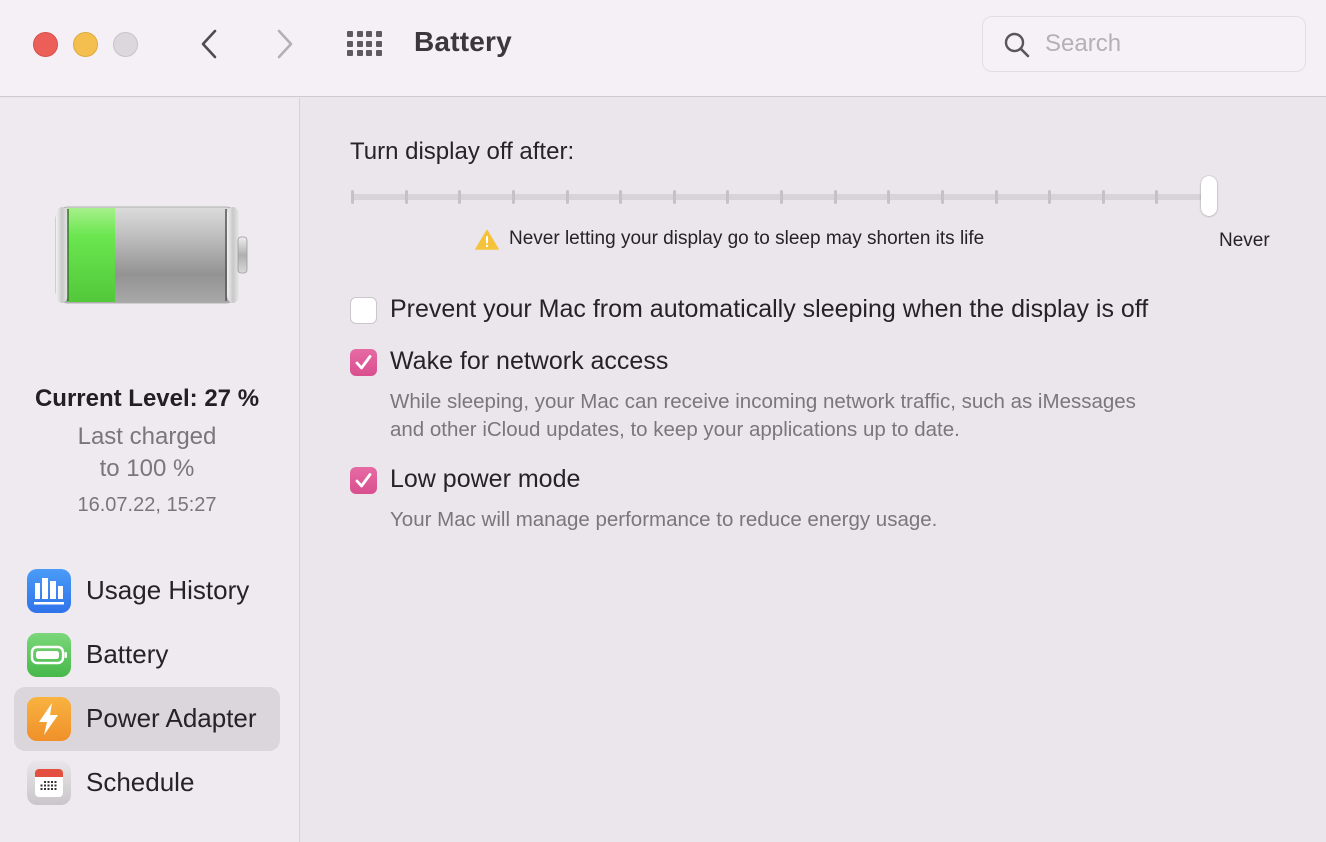  Describe the element at coordinates (49, 591) in the screenshot. I see `usage-history-icon` at that location.